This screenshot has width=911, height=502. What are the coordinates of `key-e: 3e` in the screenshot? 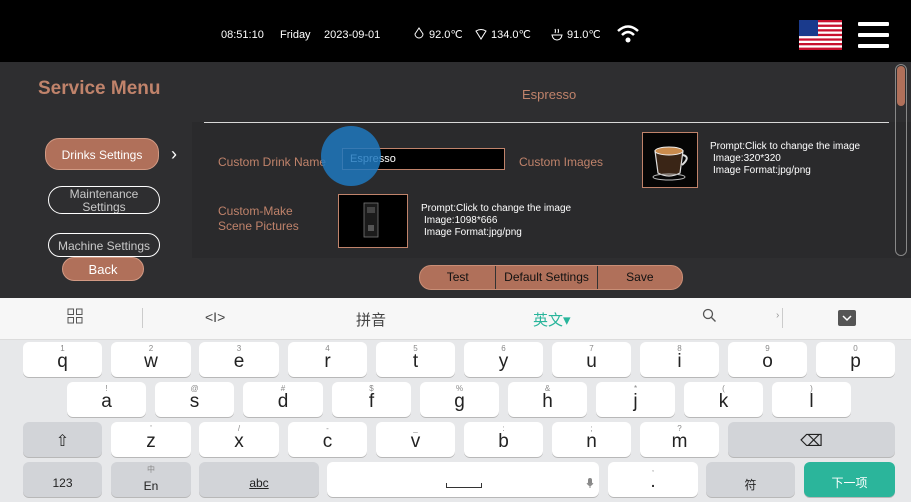 It's located at (239, 359).